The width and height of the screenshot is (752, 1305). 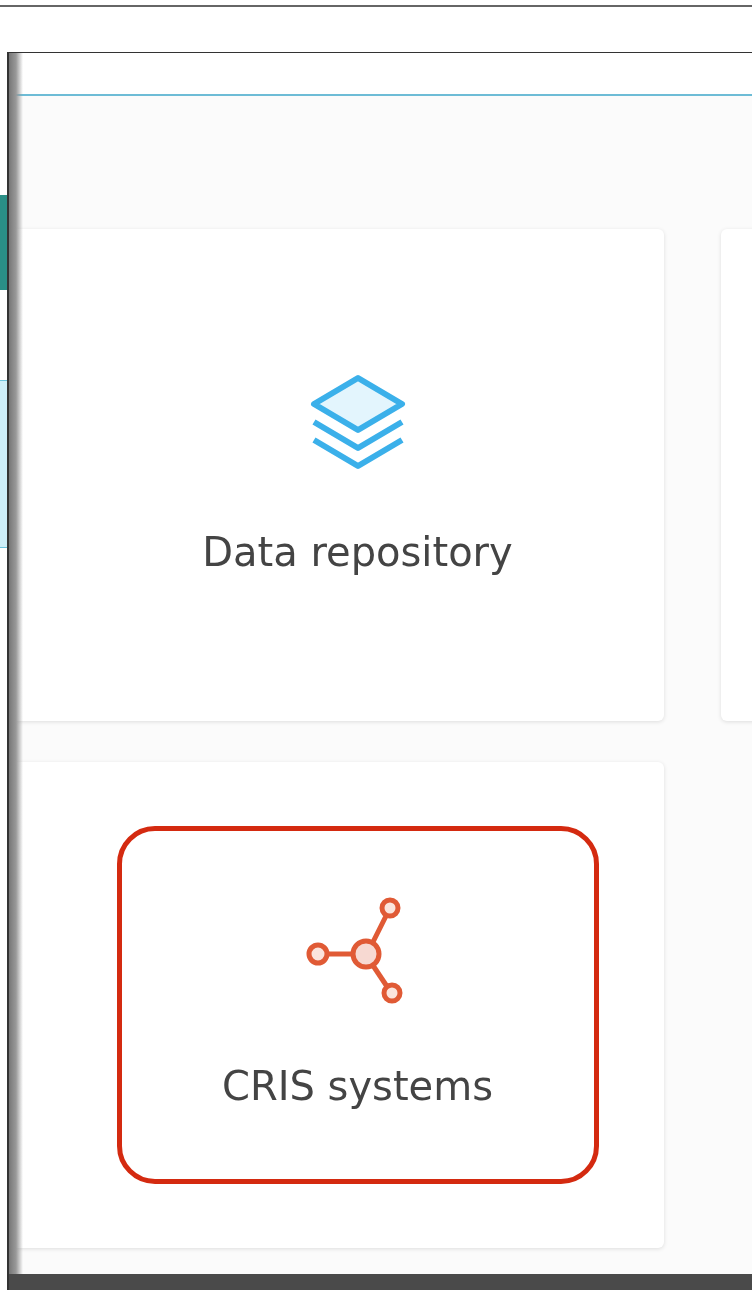 I want to click on card-title: Data repository, so click(x=357, y=552).